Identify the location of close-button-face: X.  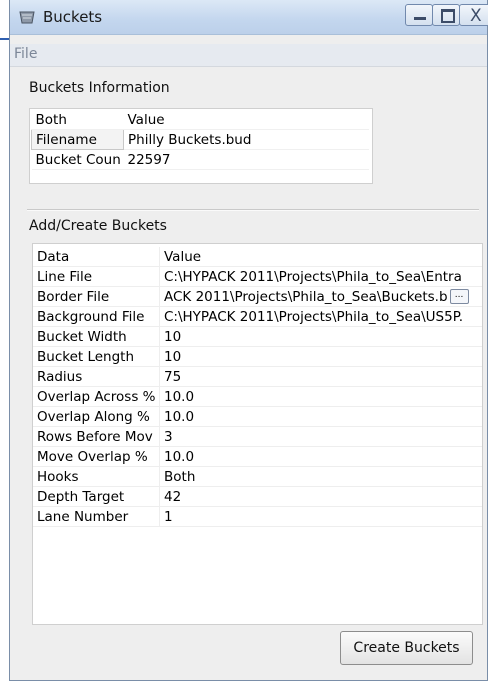
(473, 15).